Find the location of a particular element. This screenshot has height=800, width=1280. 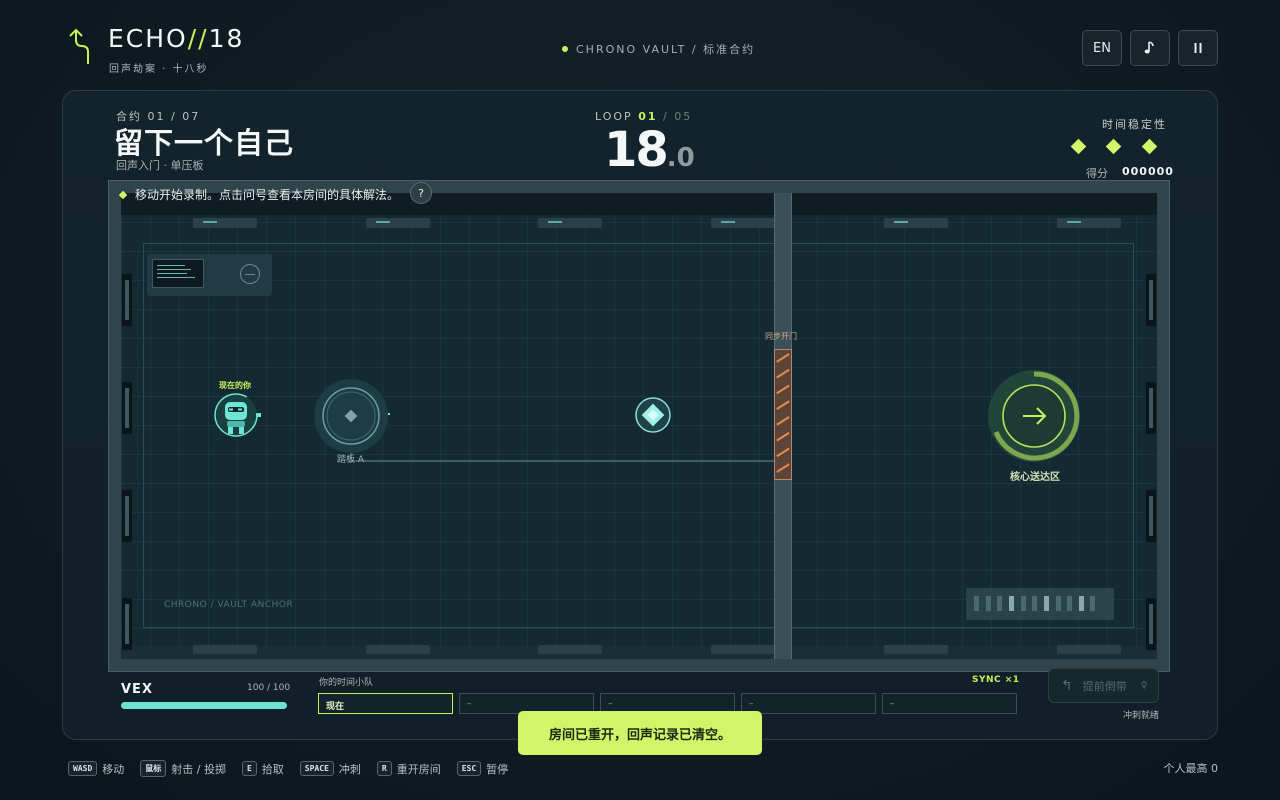

contract-title: 留下一个自己 is located at coordinates (204, 143).